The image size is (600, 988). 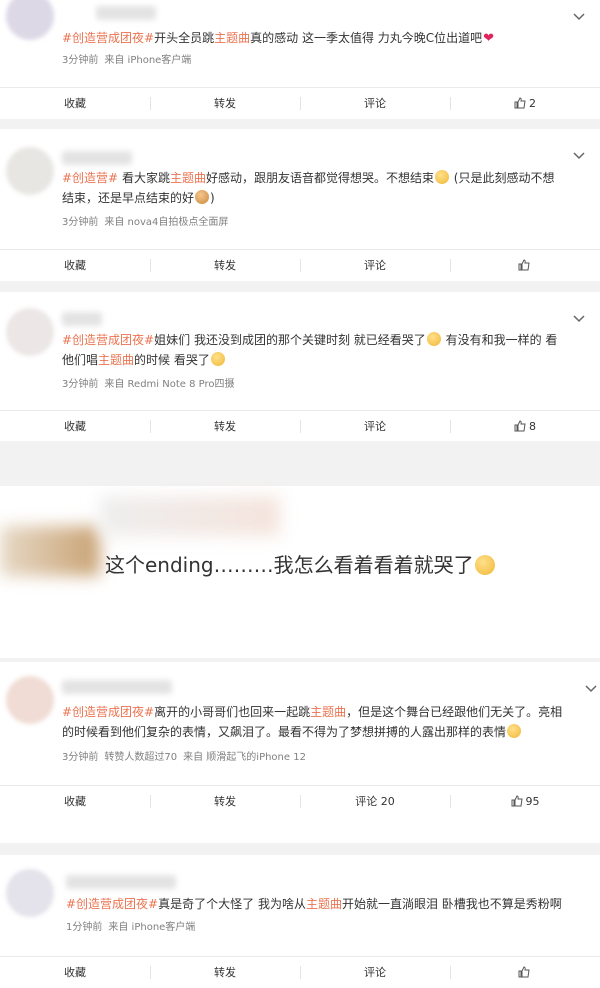 I want to click on source: 来自 Redmi Note 8 Pro四摄, so click(x=169, y=384).